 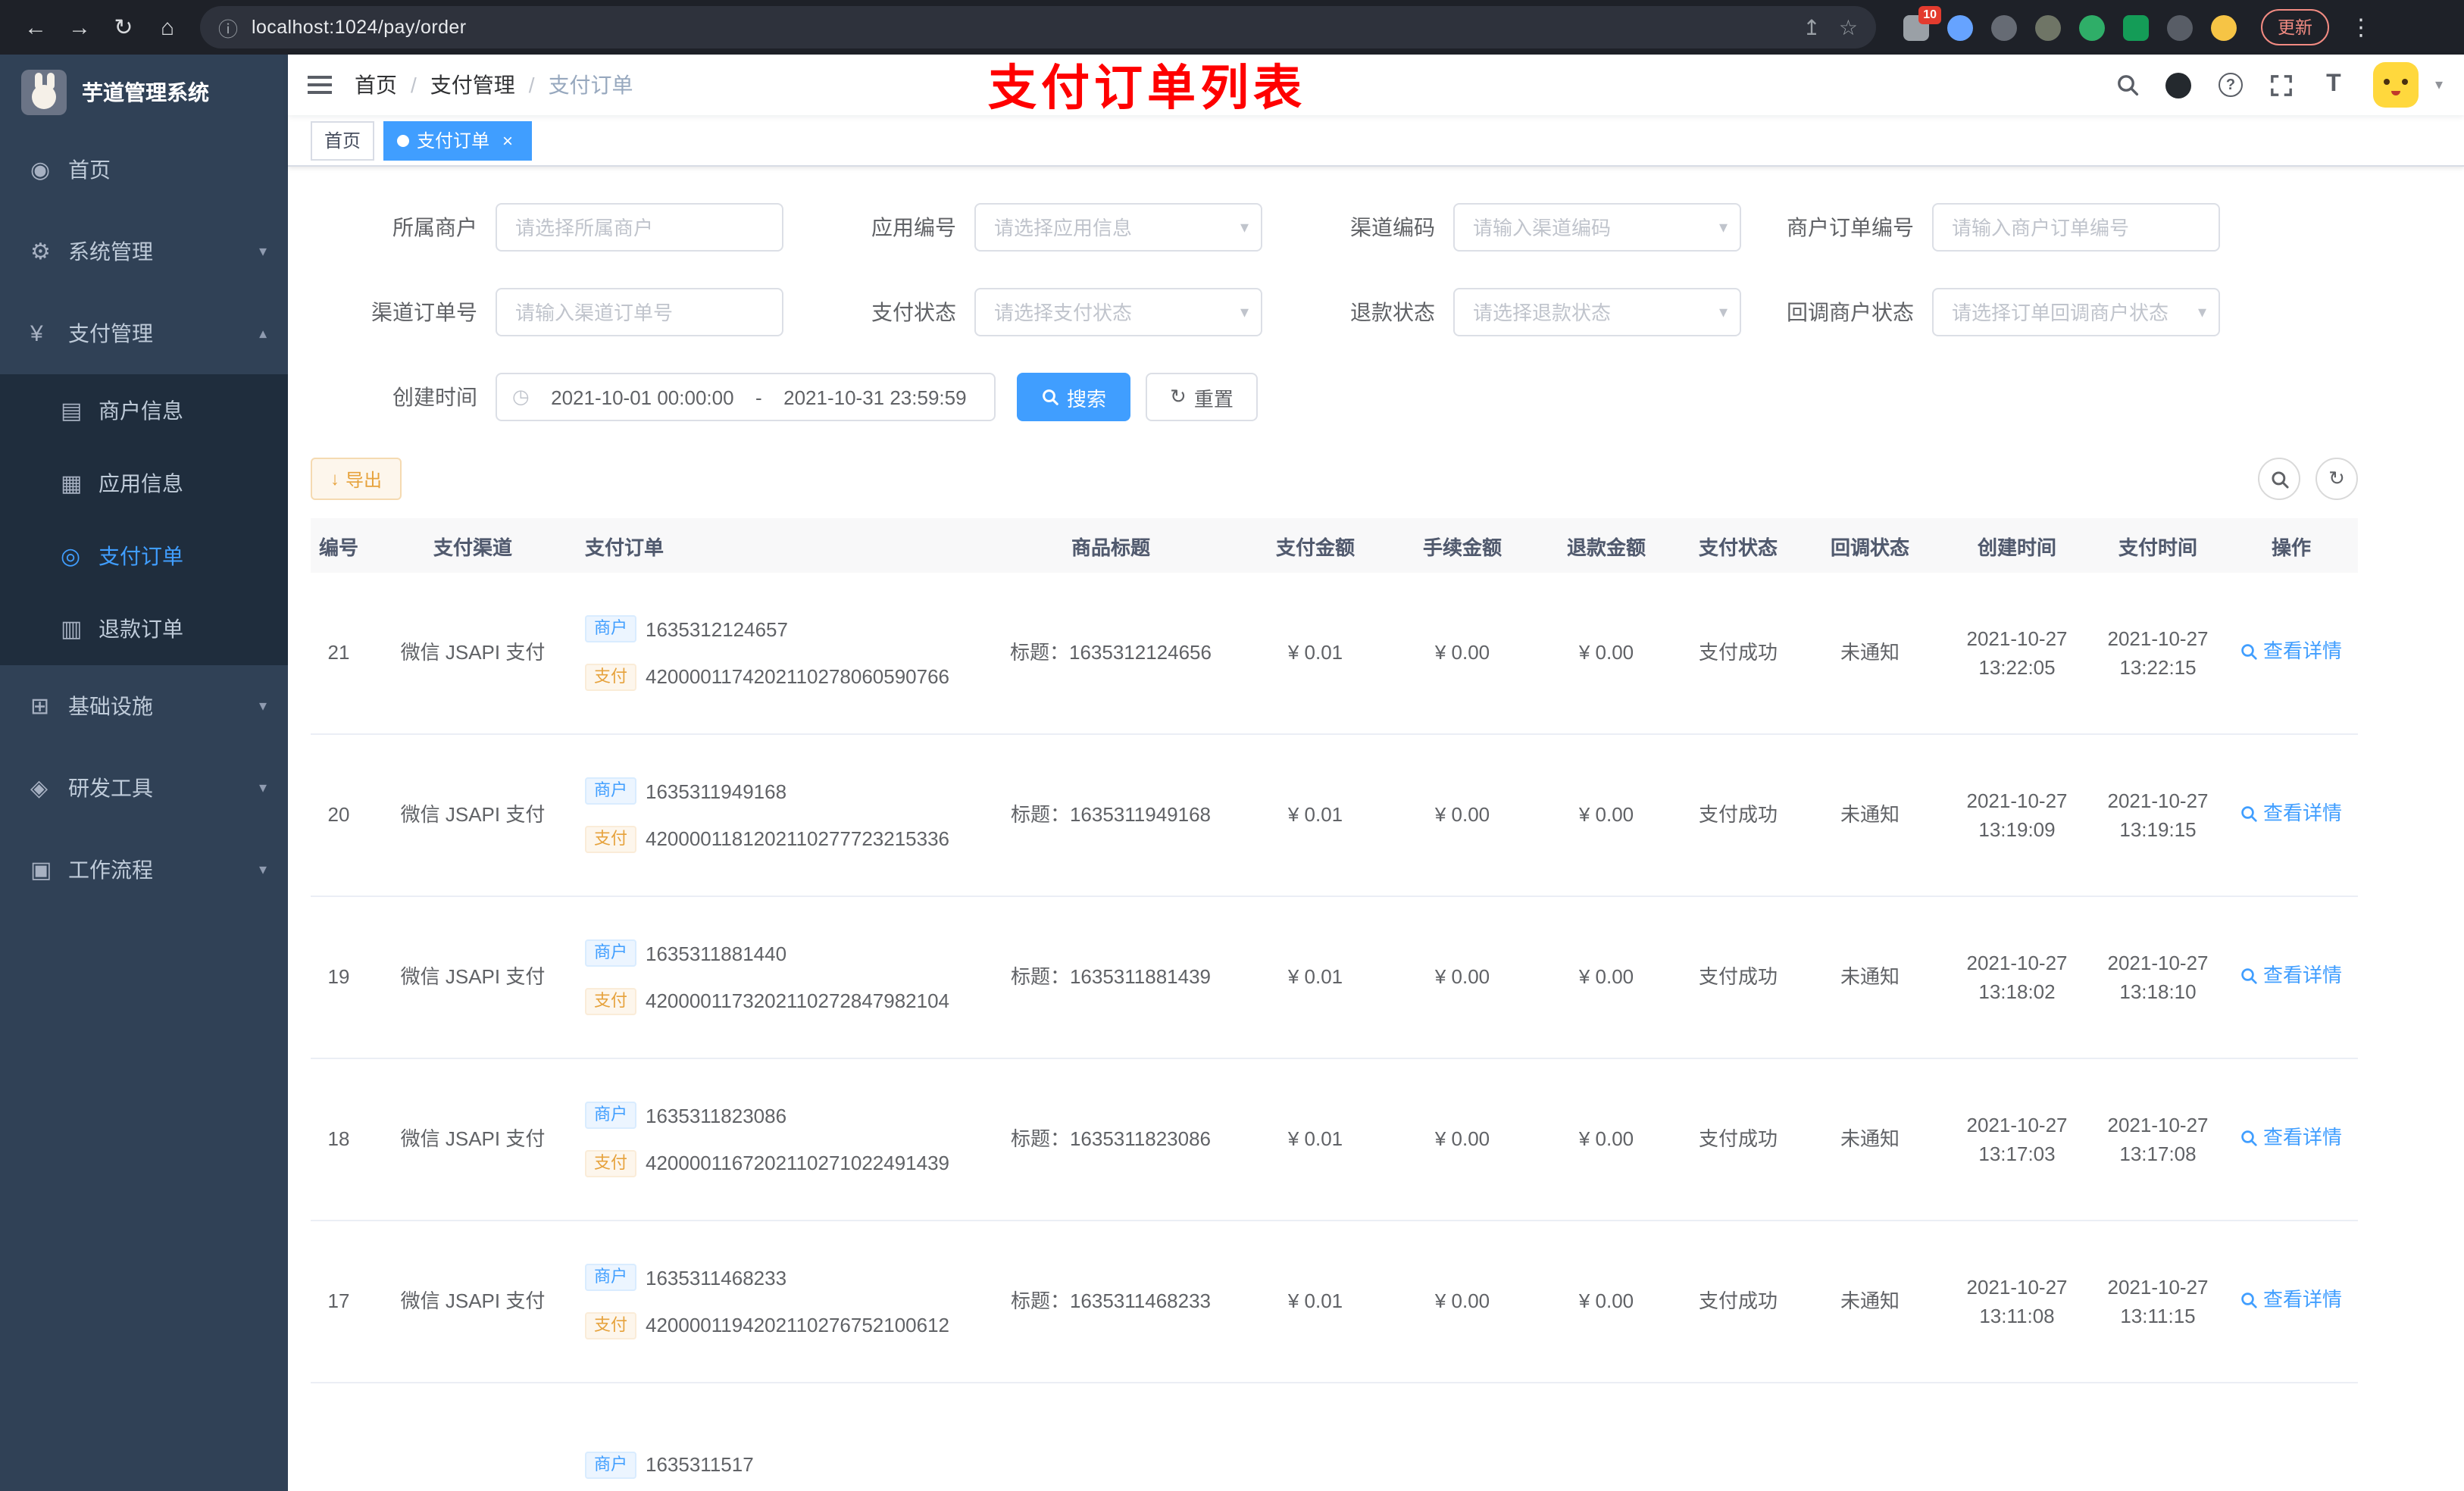 What do you see at coordinates (144, 483) in the screenshot?
I see `sidebar-item-app-info: ▦ 应用信息` at bounding box center [144, 483].